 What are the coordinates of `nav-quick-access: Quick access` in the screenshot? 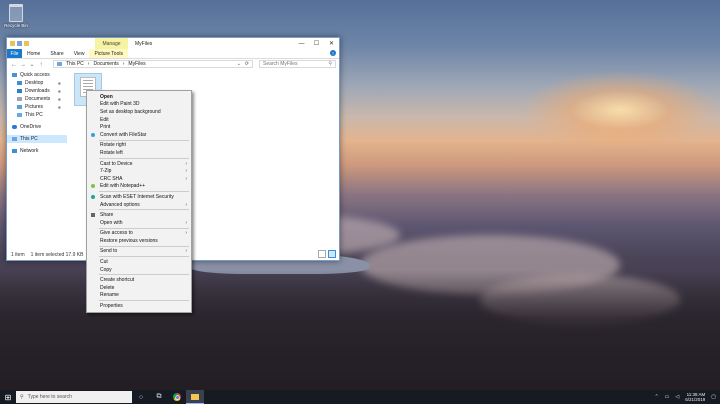 It's located at (37, 75).